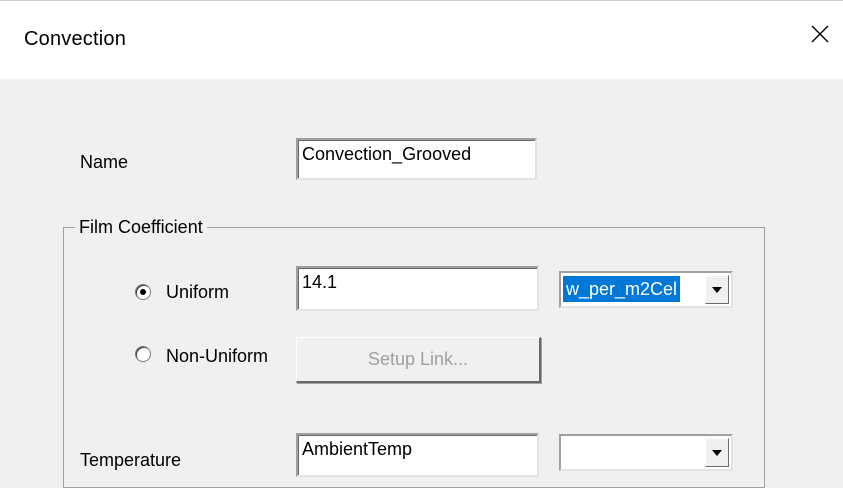 This screenshot has height=488, width=843. I want to click on name-label: Name, so click(104, 162).